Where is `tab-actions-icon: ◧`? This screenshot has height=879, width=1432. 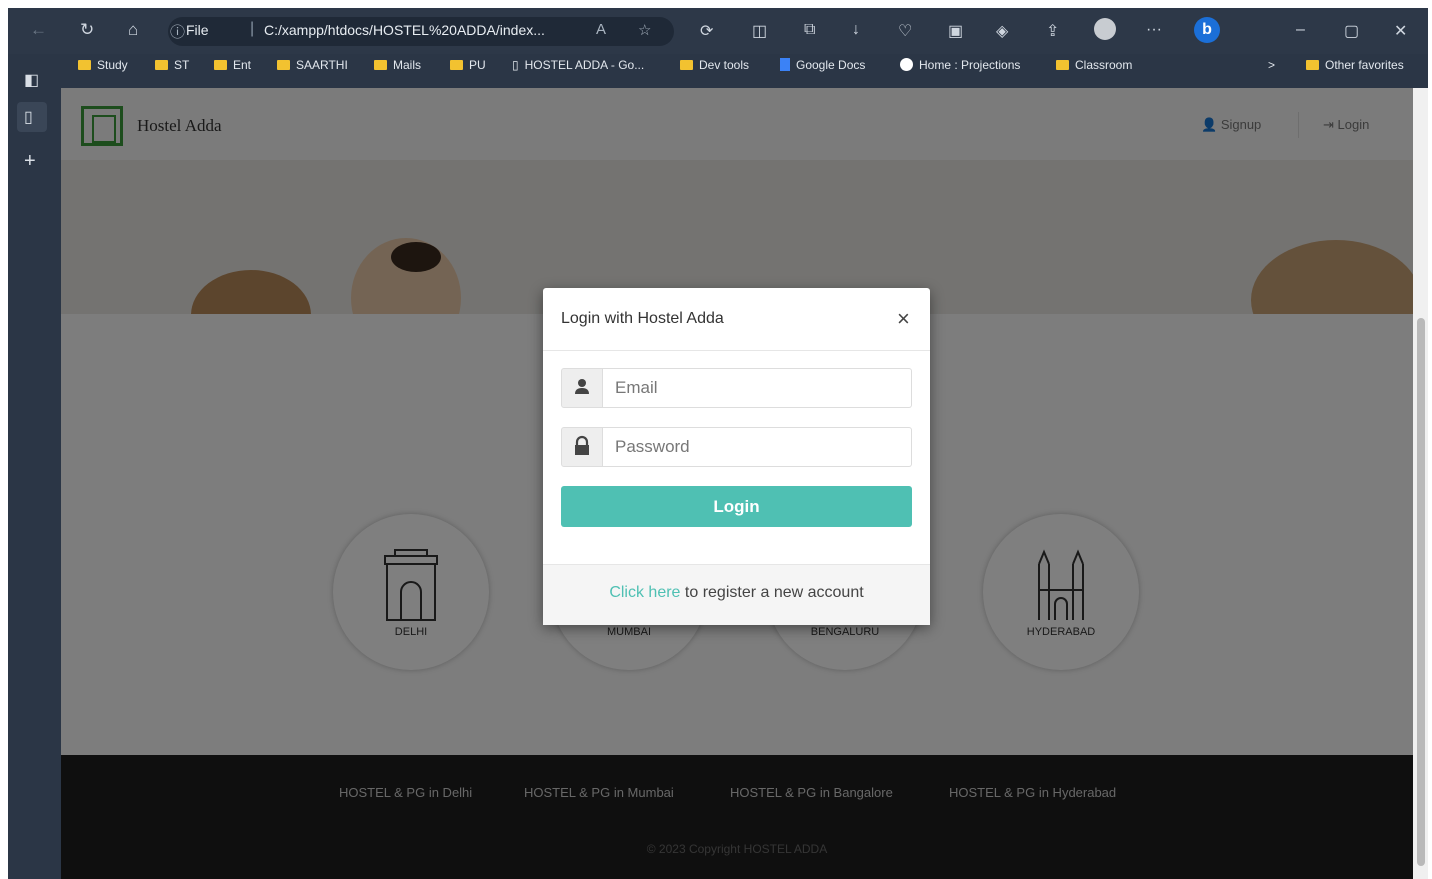
tab-actions-icon: ◧ is located at coordinates (31, 80).